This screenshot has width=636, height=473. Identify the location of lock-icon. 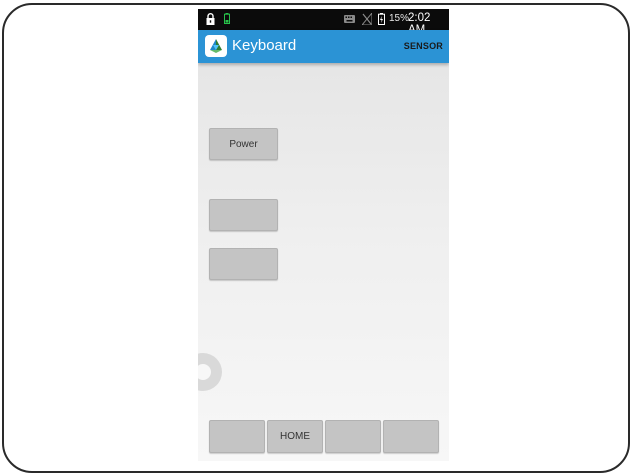
(210, 19).